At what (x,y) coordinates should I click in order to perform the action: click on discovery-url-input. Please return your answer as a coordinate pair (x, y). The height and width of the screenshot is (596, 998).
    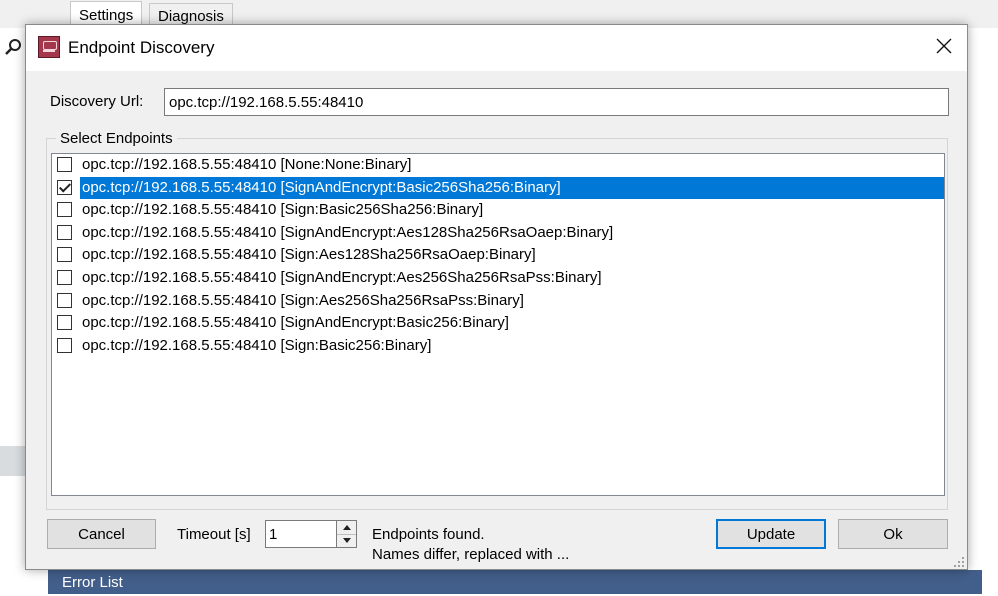
    Looking at the image, I should click on (556, 102).